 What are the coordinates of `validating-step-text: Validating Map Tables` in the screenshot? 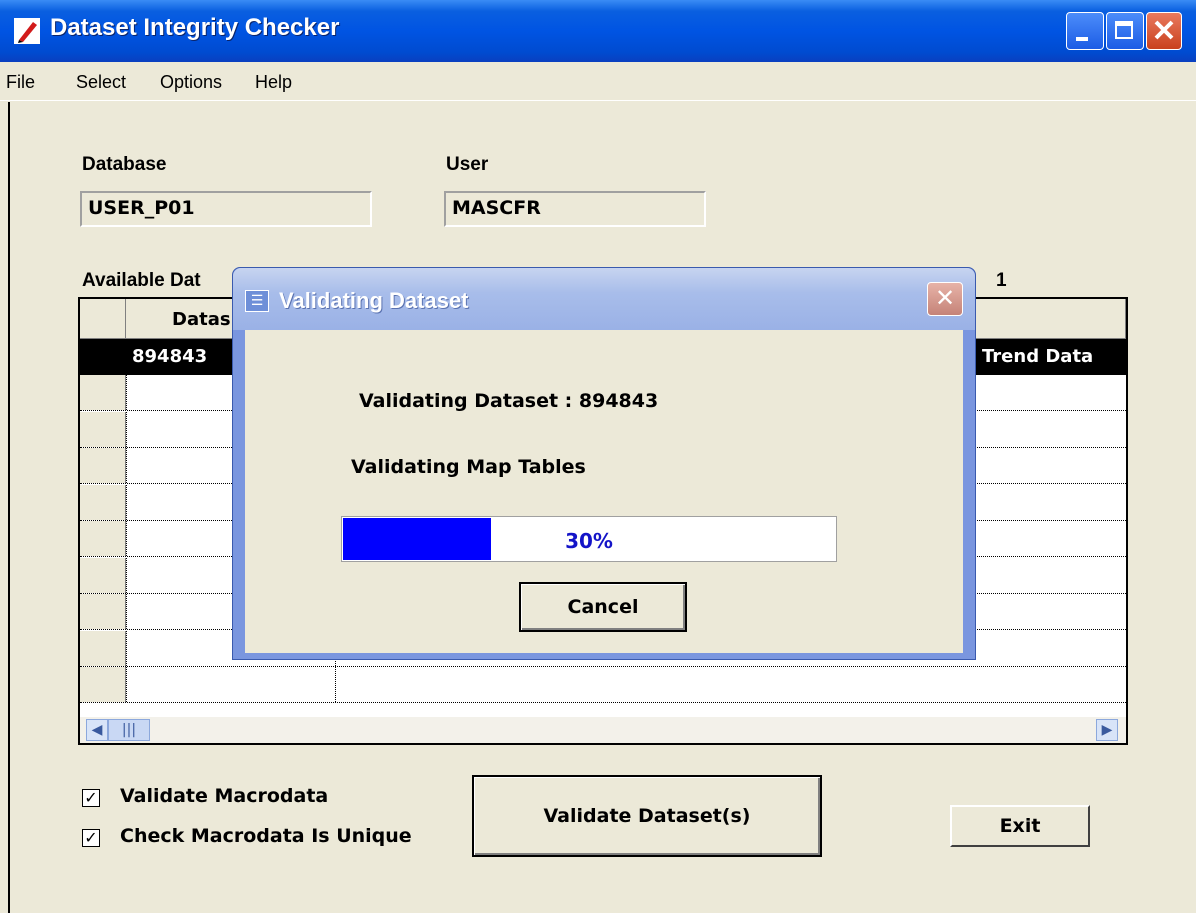 It's located at (468, 467).